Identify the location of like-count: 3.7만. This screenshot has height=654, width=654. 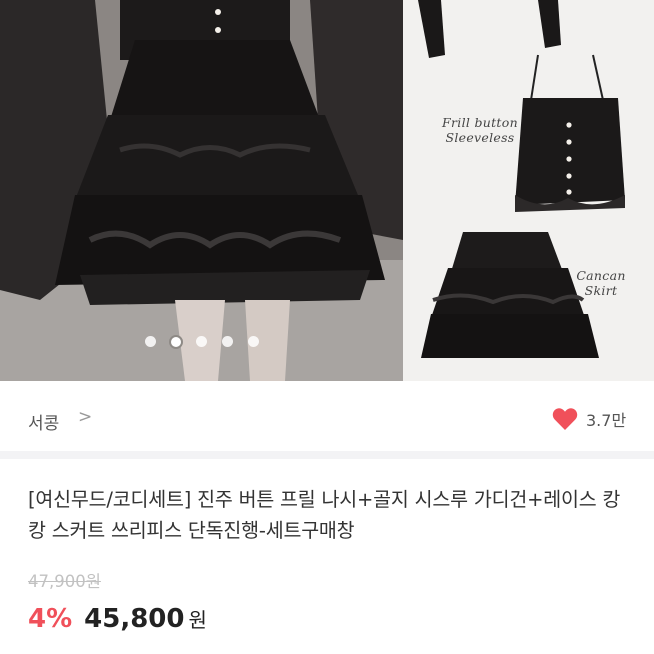
(606, 420).